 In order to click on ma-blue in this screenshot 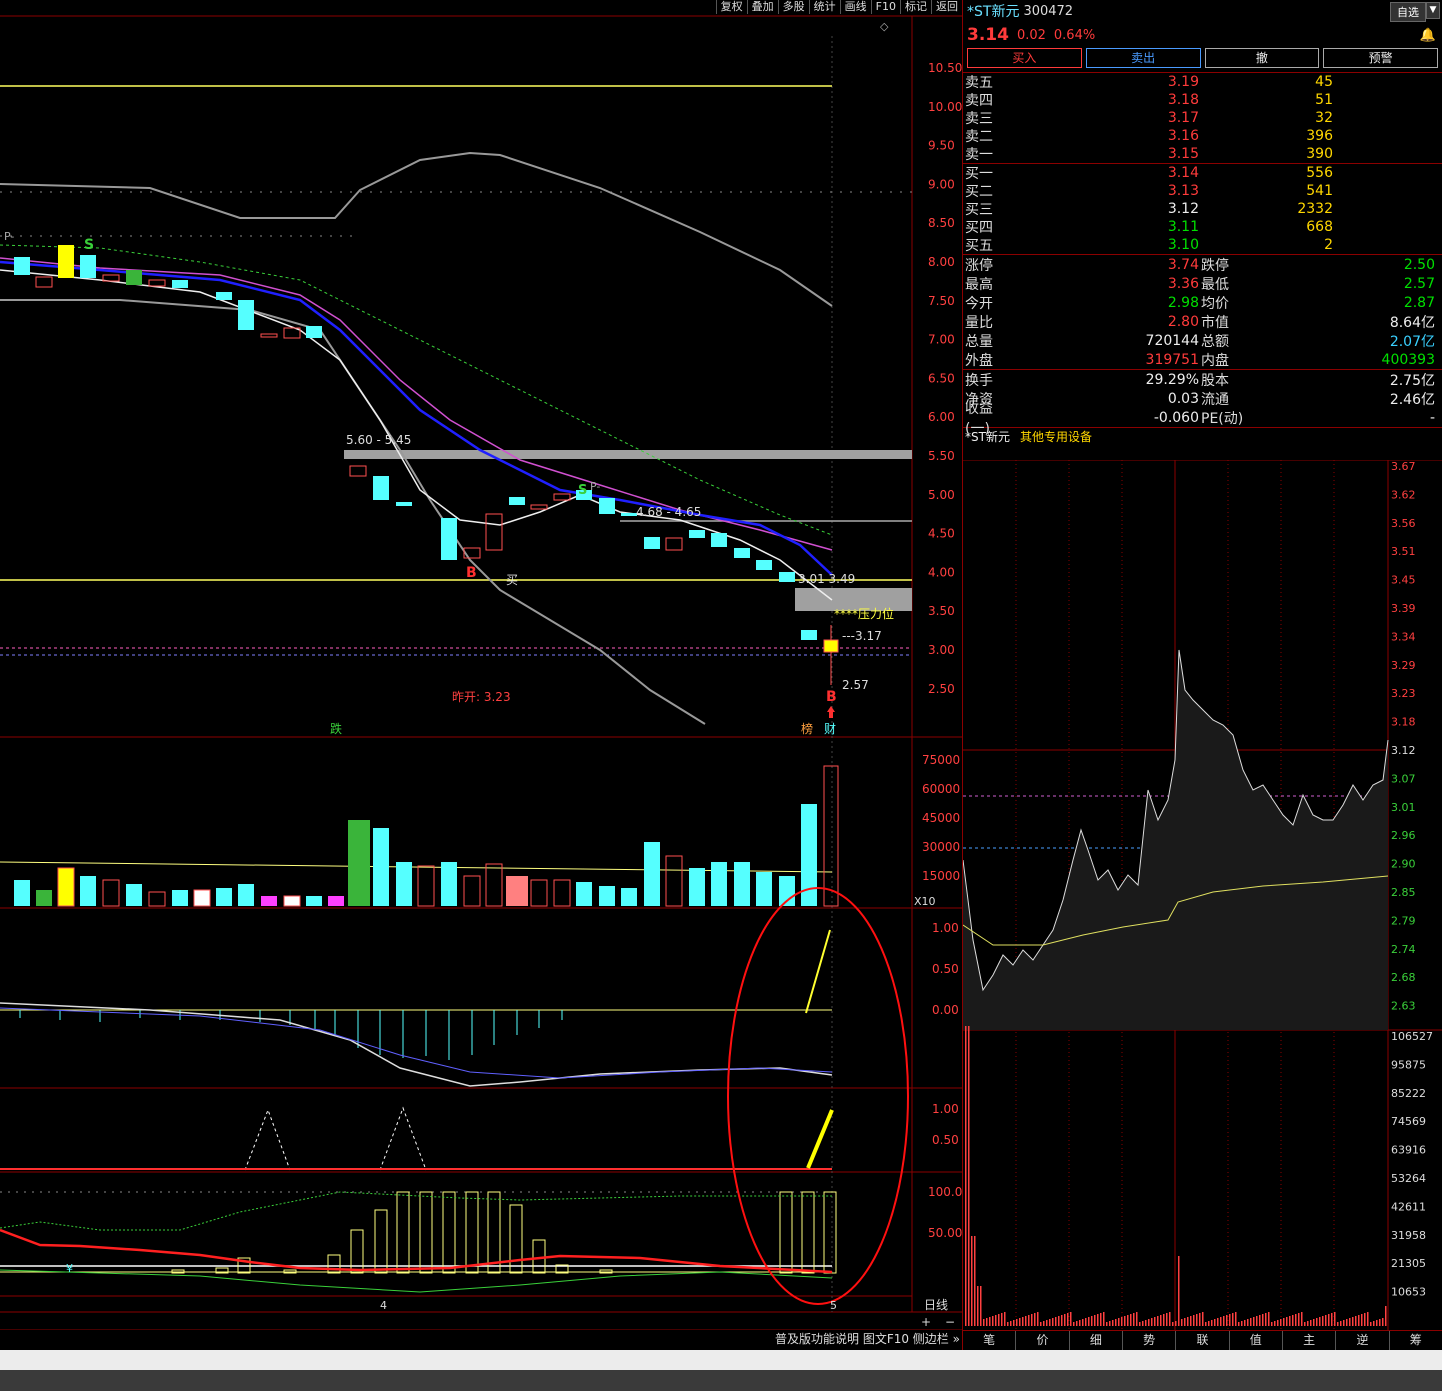, I will do `click(416, 418)`.